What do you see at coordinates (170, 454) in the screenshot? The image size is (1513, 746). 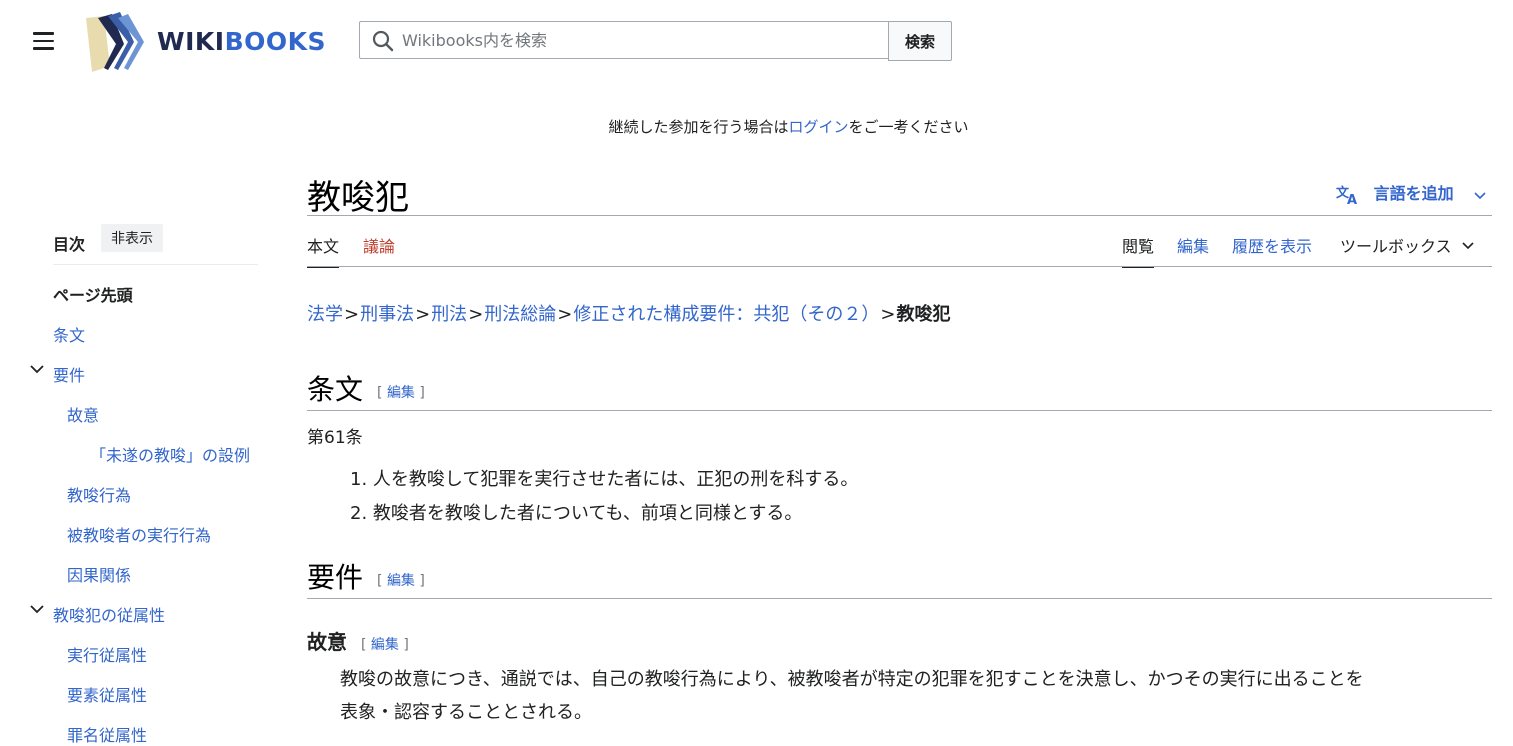 I see `toc-item: 「未遂の教唆」の設例` at bounding box center [170, 454].